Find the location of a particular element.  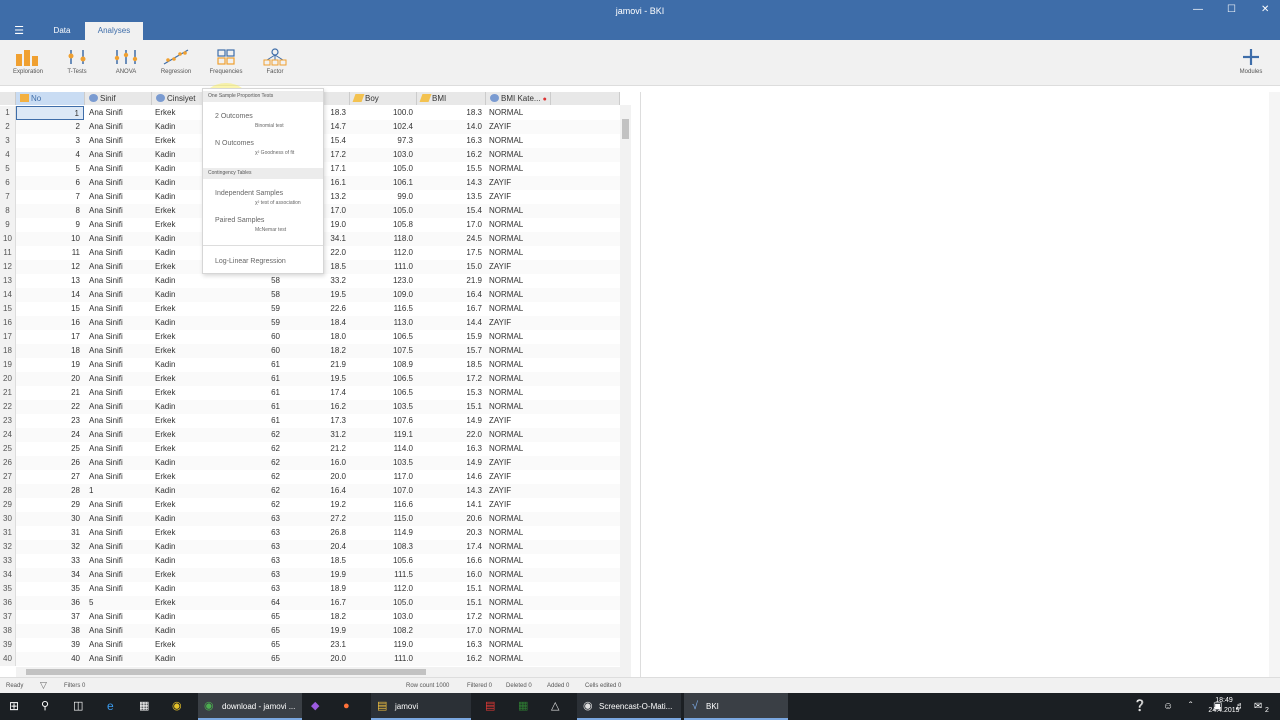

row-number: 17 is located at coordinates (8, 337).